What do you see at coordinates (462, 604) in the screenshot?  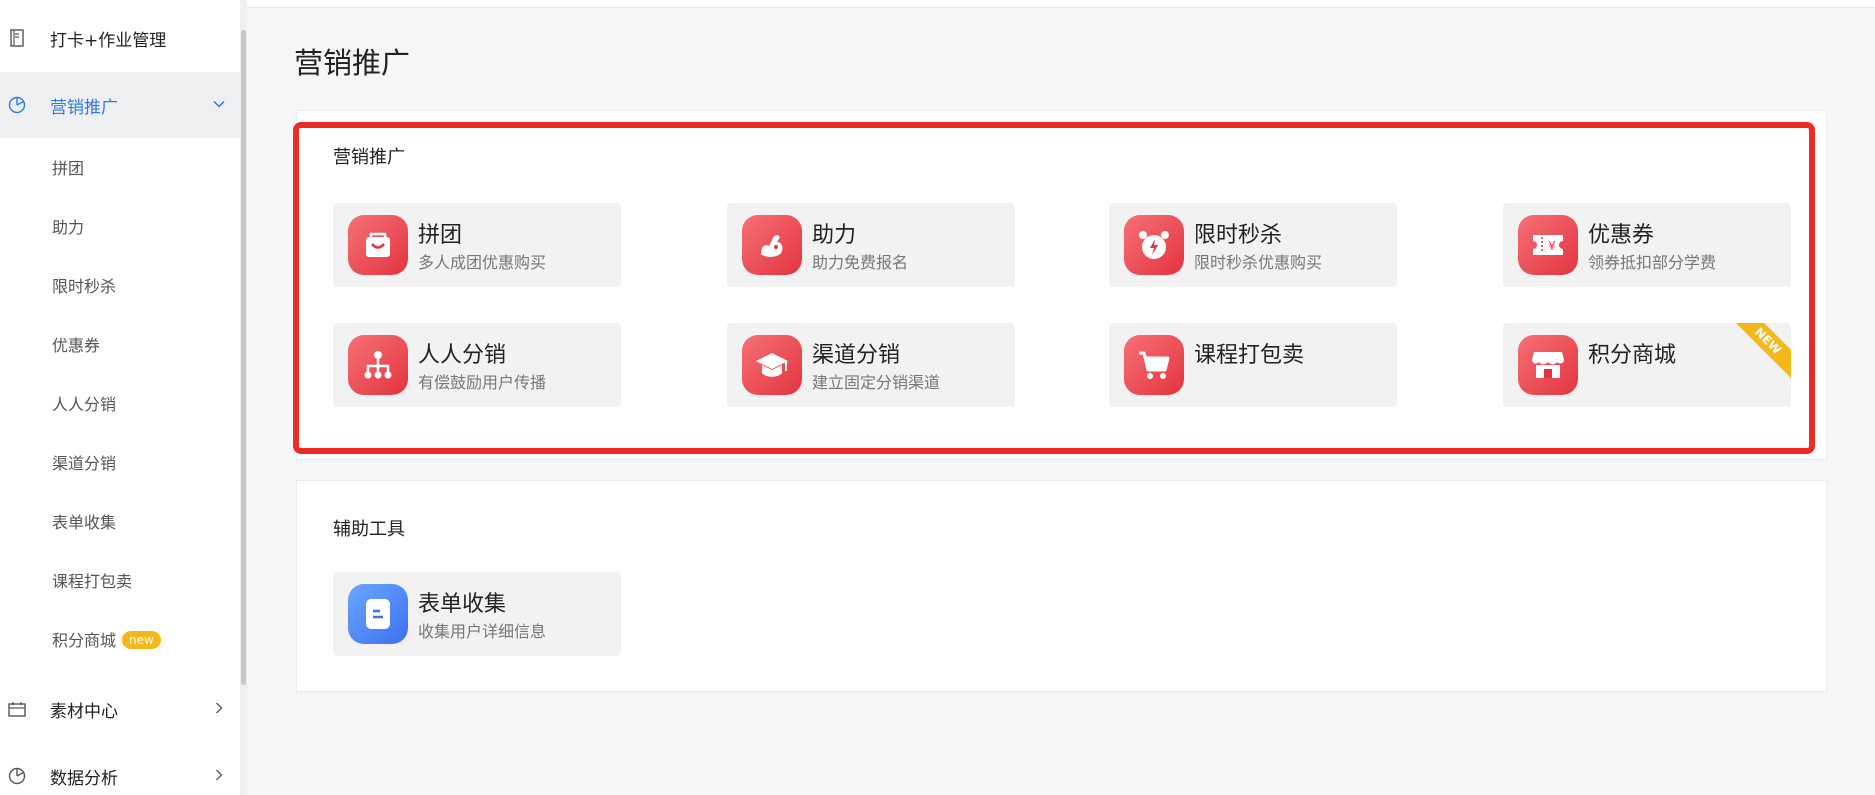 I see `card-title: 表单收集` at bounding box center [462, 604].